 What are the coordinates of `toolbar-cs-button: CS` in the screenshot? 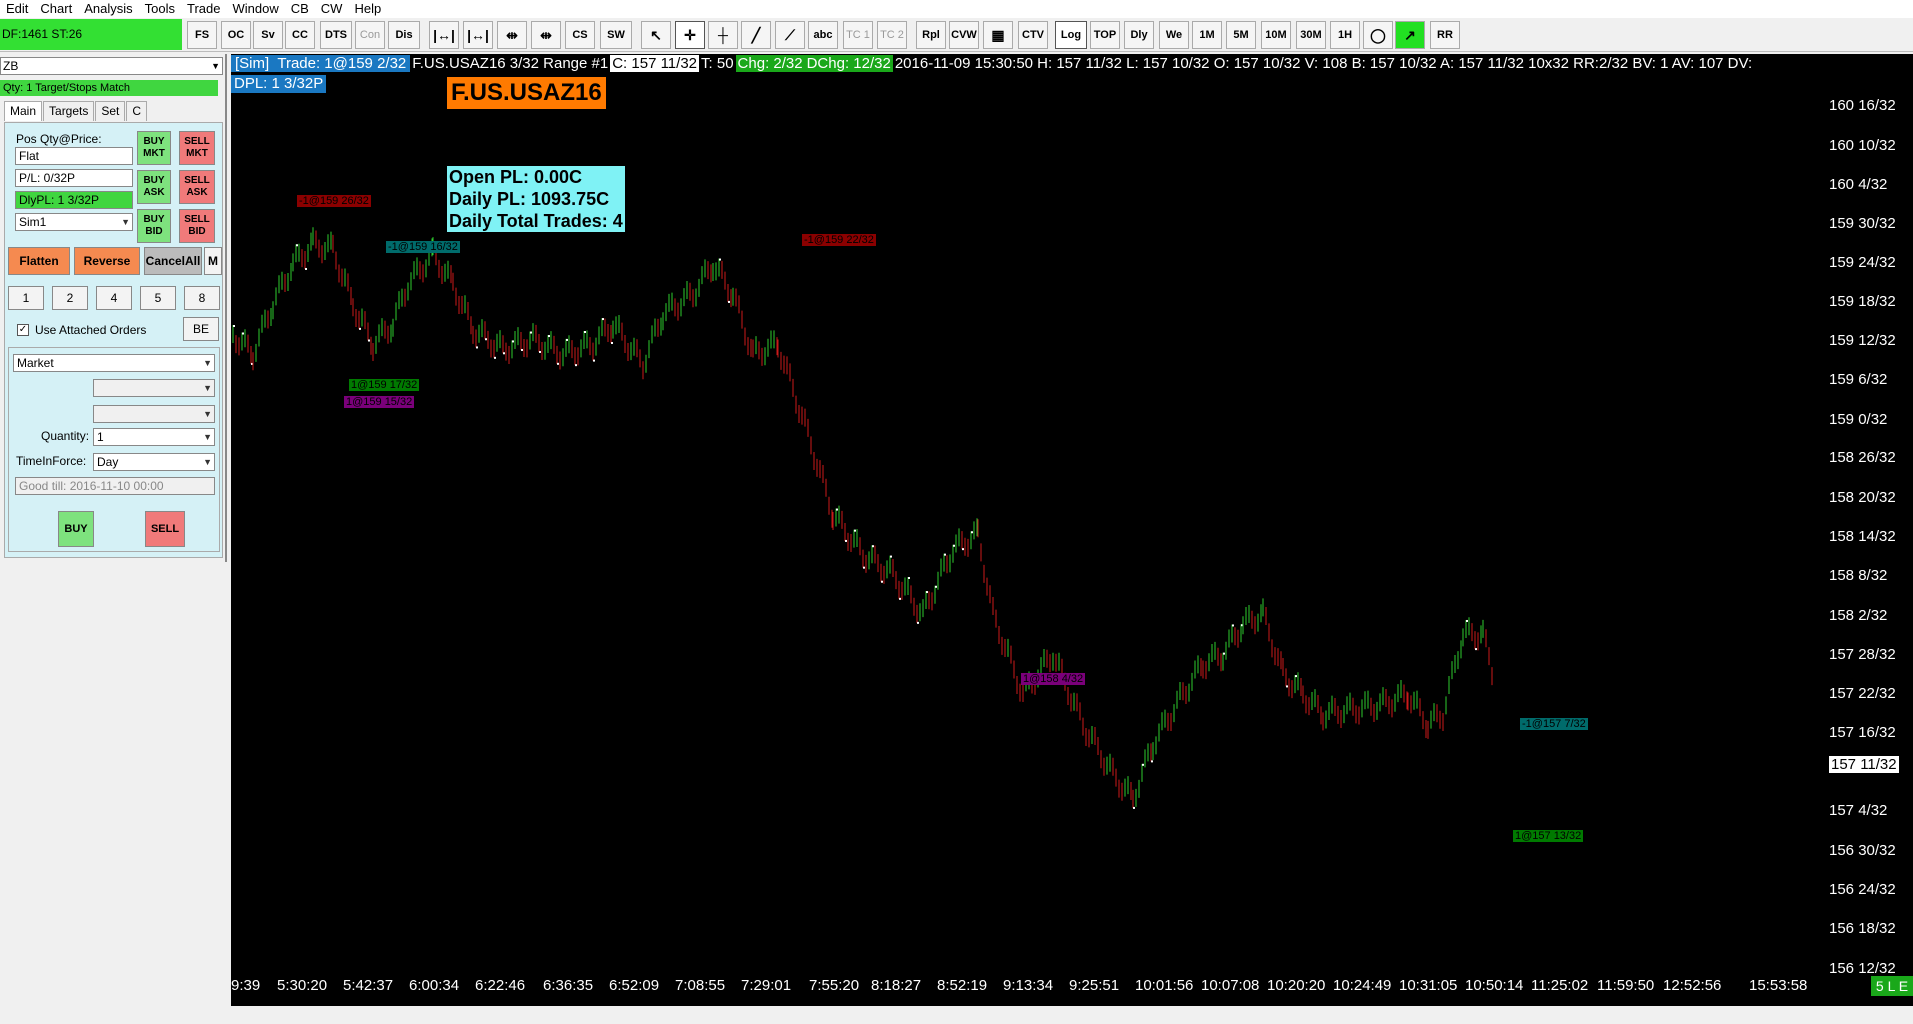 It's located at (580, 35).